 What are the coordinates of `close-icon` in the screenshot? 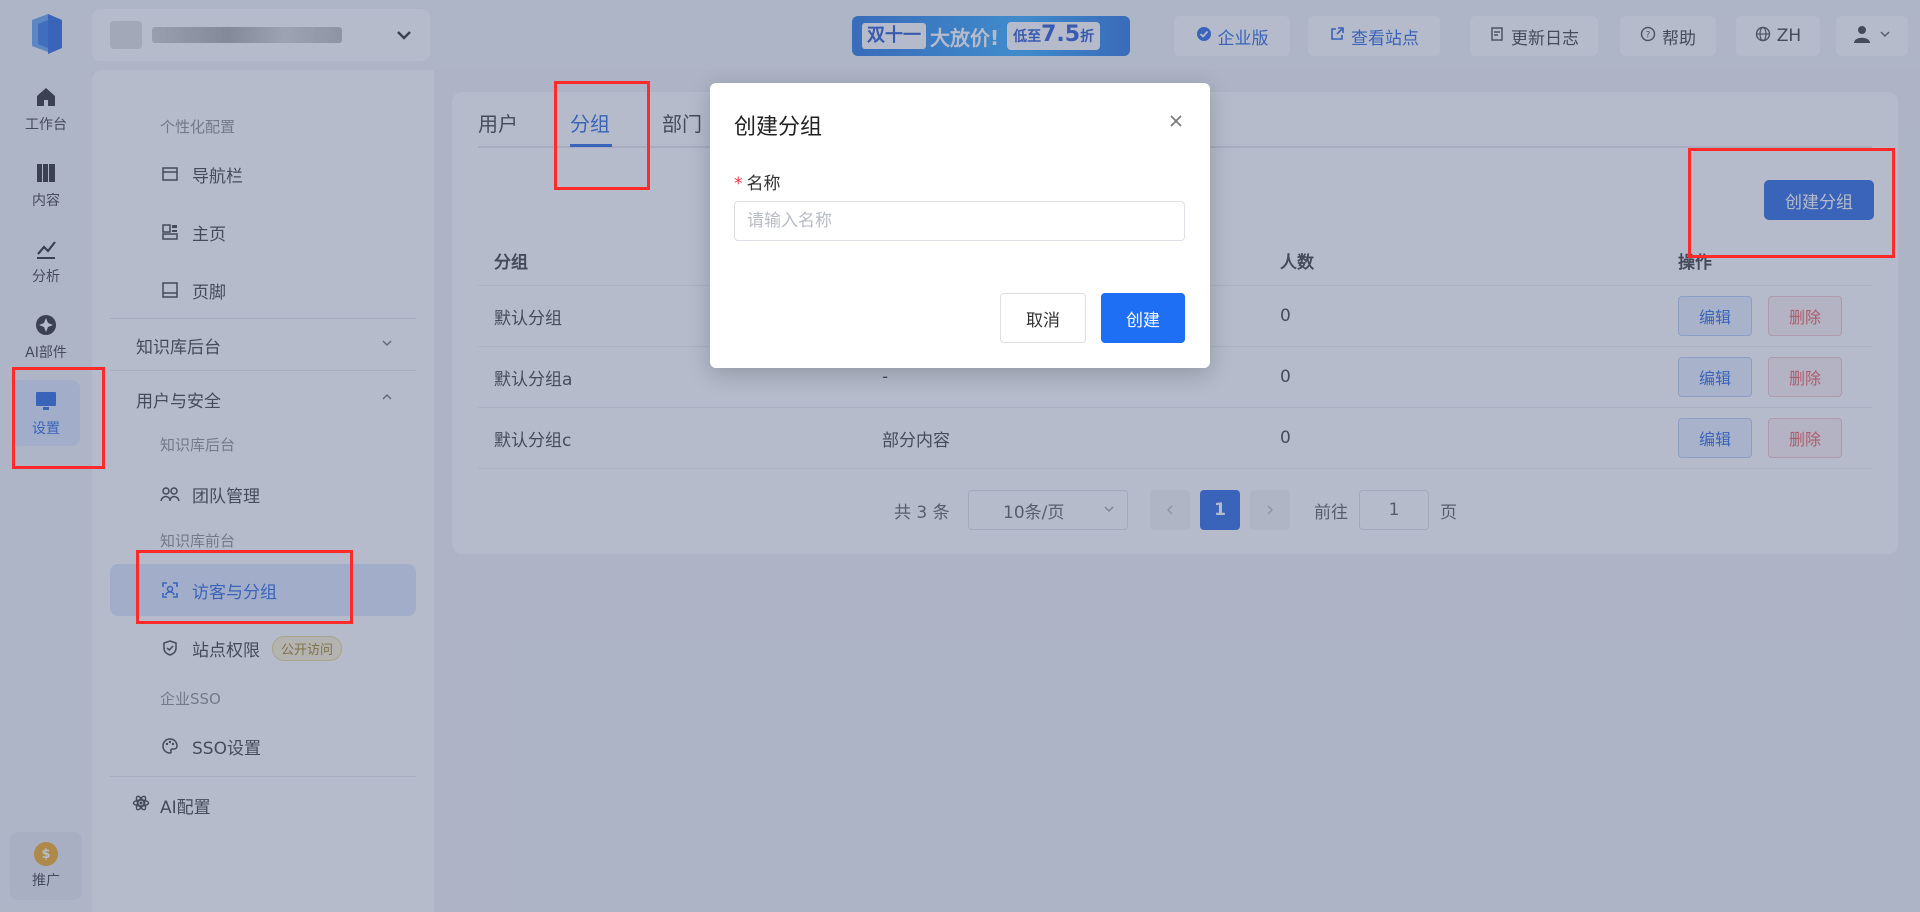 It's located at (1176, 121).